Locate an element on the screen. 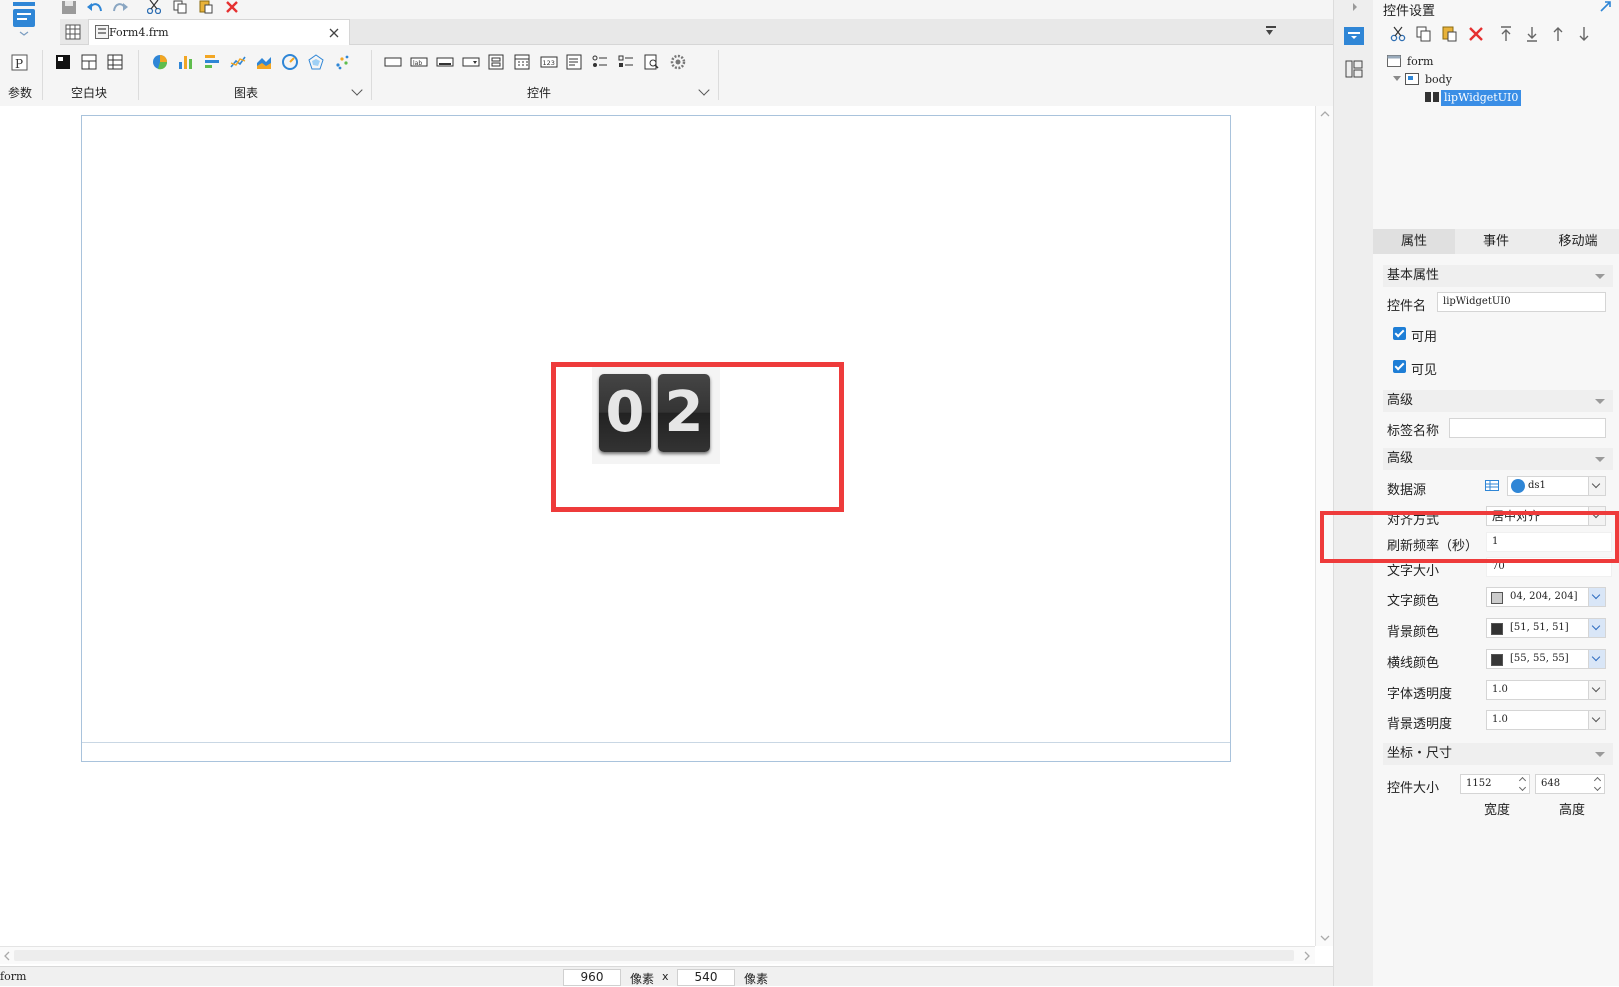 Image resolution: width=1619 pixels, height=987 pixels. ribbon-group-parameter: 参数 is located at coordinates (20, 92).